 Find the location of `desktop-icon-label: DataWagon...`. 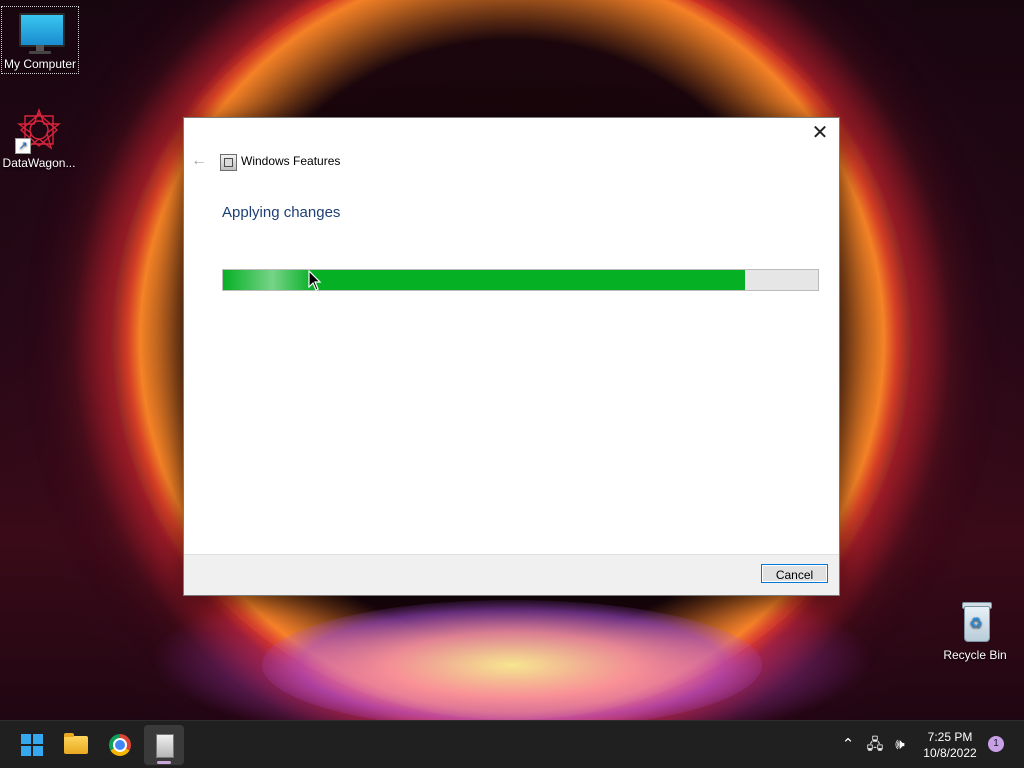

desktop-icon-label: DataWagon... is located at coordinates (39, 163).